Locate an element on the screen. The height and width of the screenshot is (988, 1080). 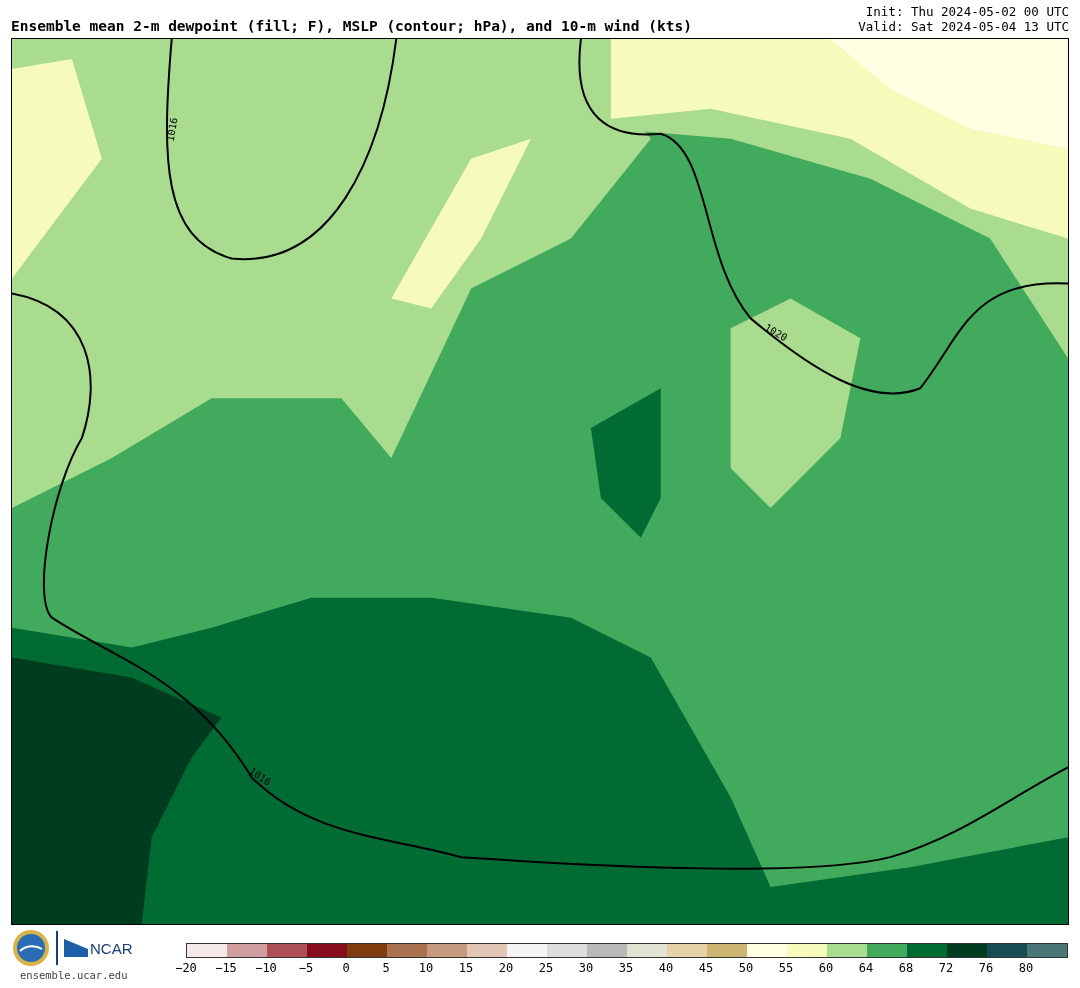
legend-tick-label: 60 is located at coordinates (826, 968).